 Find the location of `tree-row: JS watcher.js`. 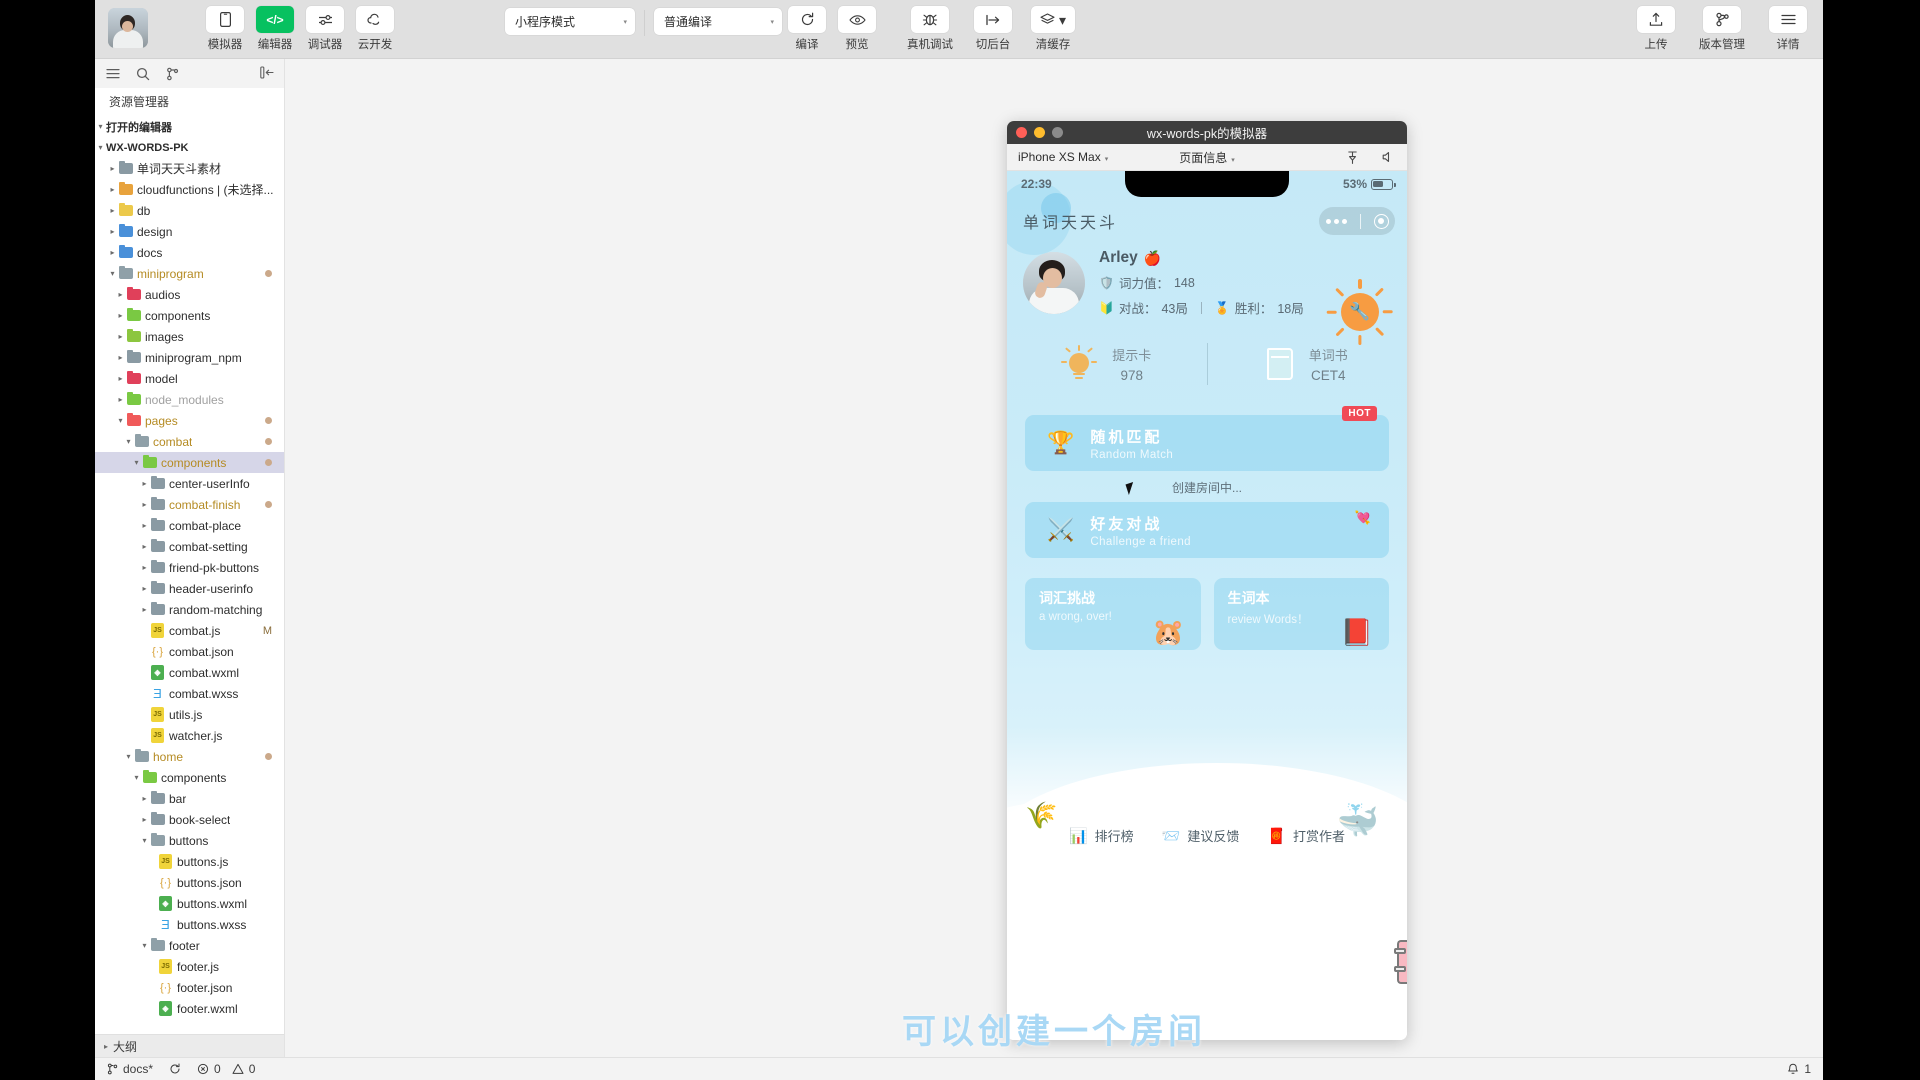

tree-row: JS watcher.js is located at coordinates (189, 735).